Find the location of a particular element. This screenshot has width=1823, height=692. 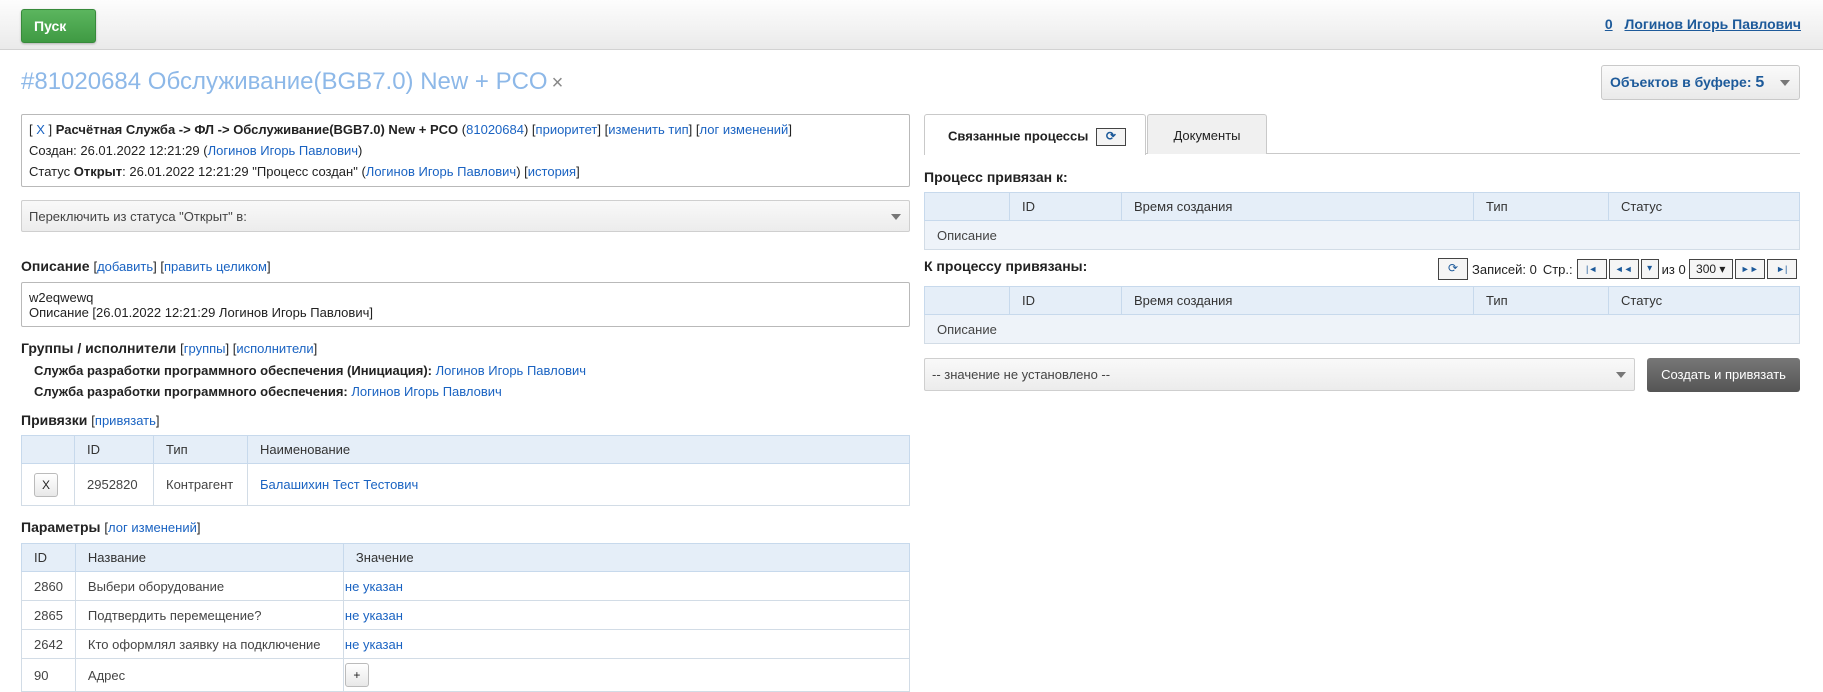

bind-link: привязать is located at coordinates (125, 420).